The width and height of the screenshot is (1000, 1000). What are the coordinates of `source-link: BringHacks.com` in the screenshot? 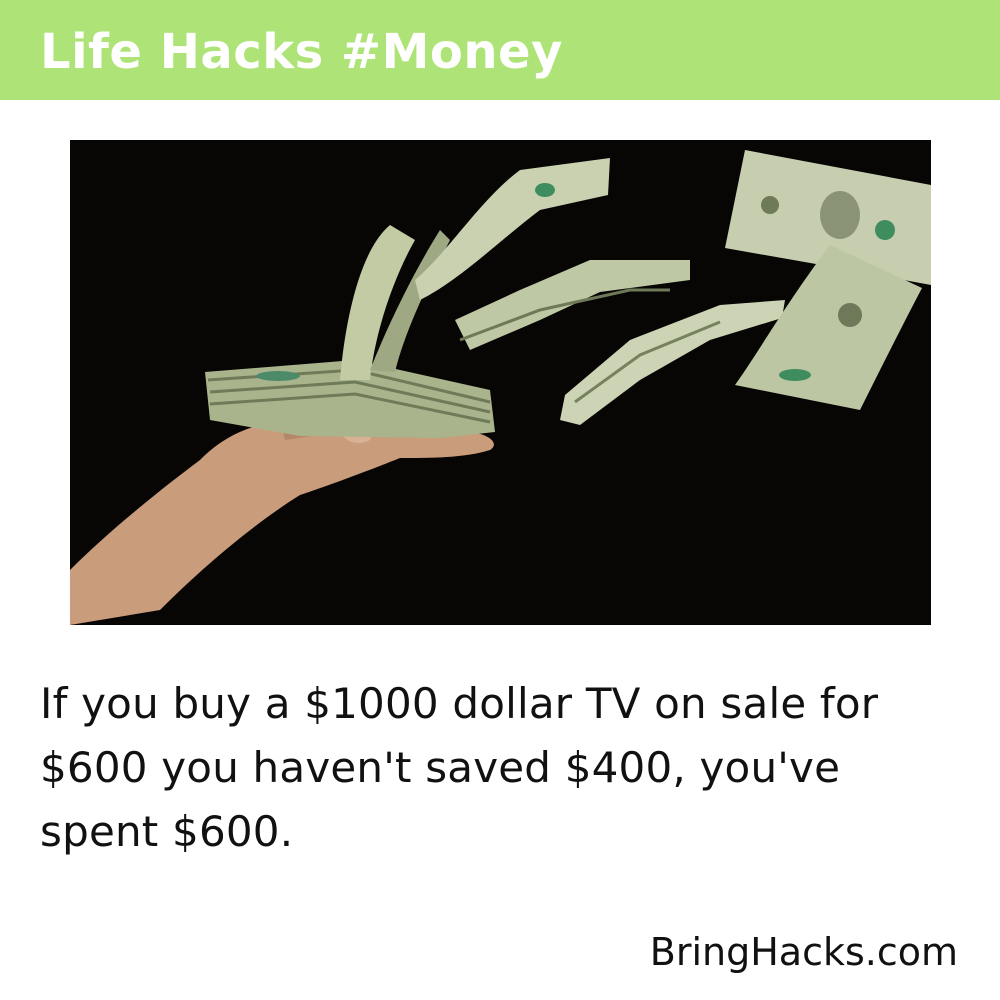 It's located at (804, 952).